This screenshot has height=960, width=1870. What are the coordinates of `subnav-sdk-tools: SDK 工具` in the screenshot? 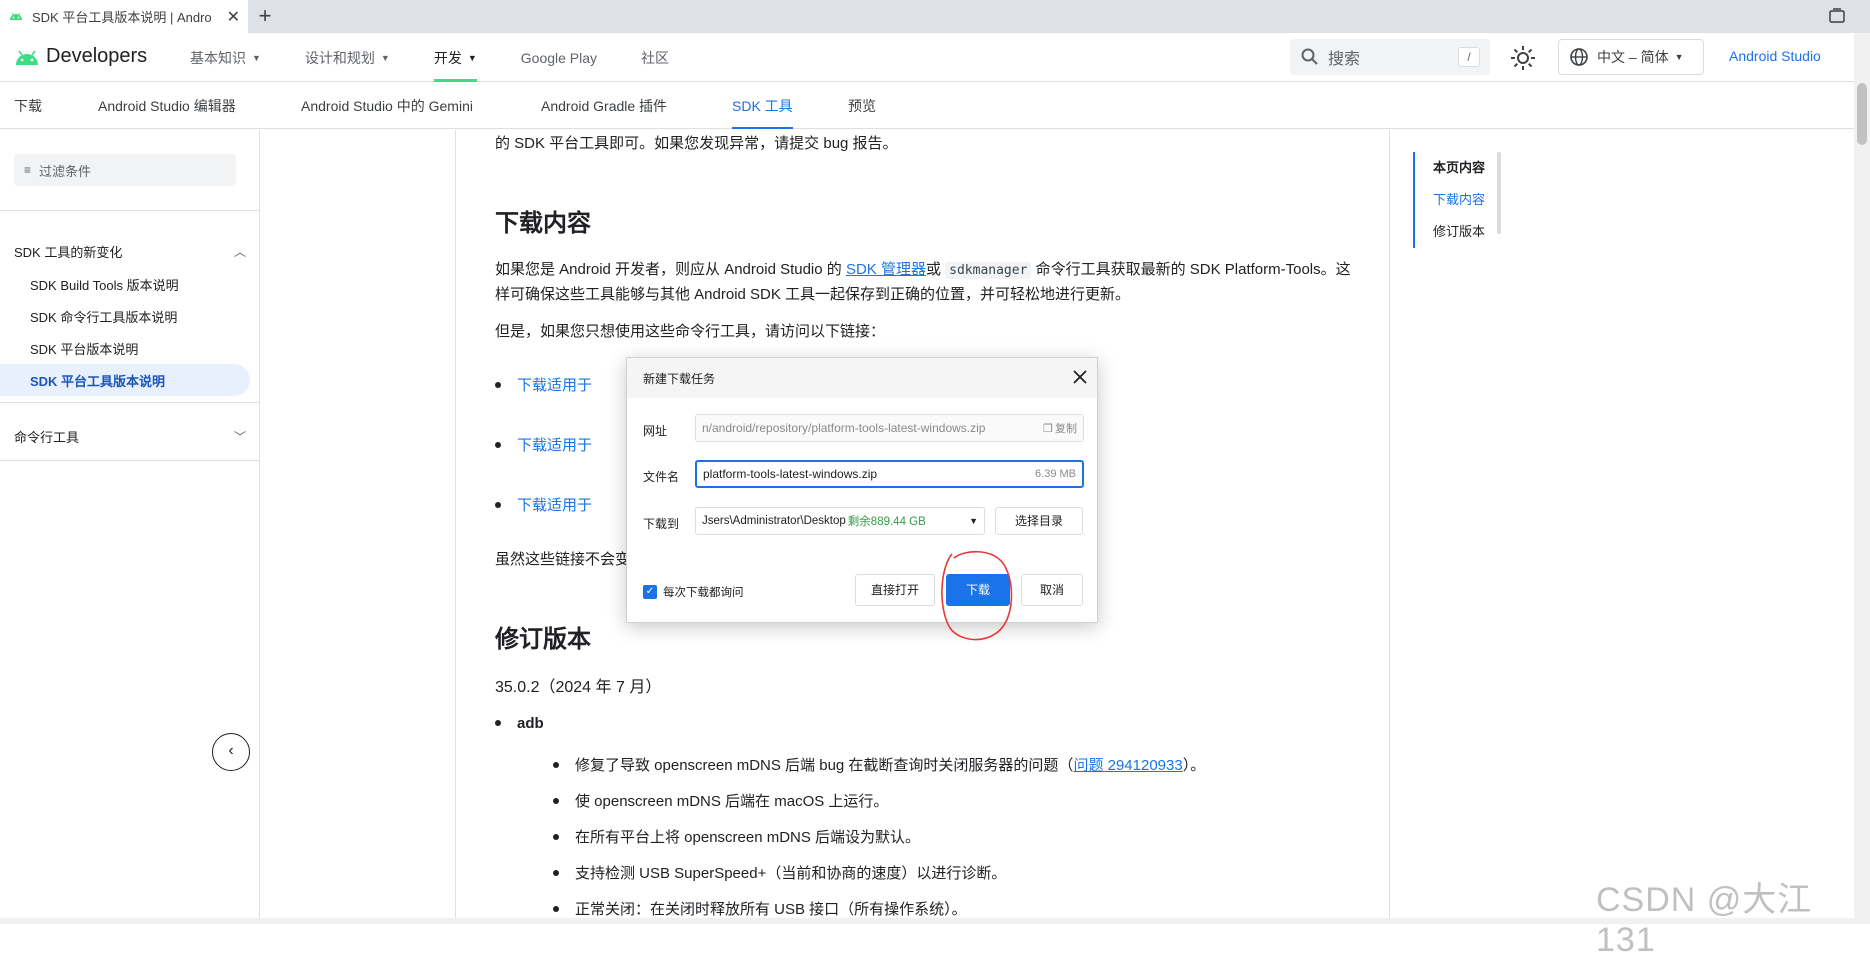 It's located at (762, 106).